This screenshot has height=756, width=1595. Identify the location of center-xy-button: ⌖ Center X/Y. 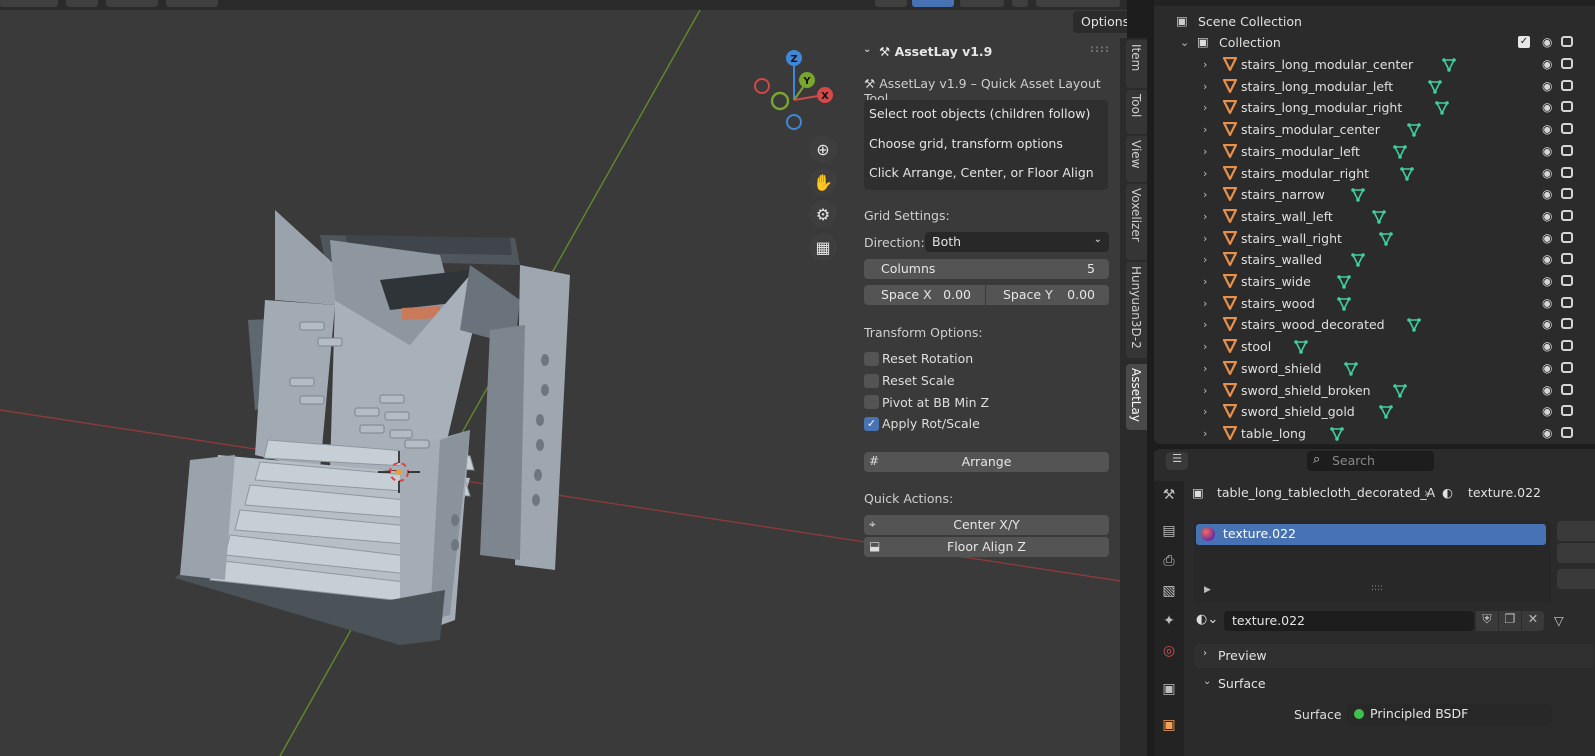
(986, 525).